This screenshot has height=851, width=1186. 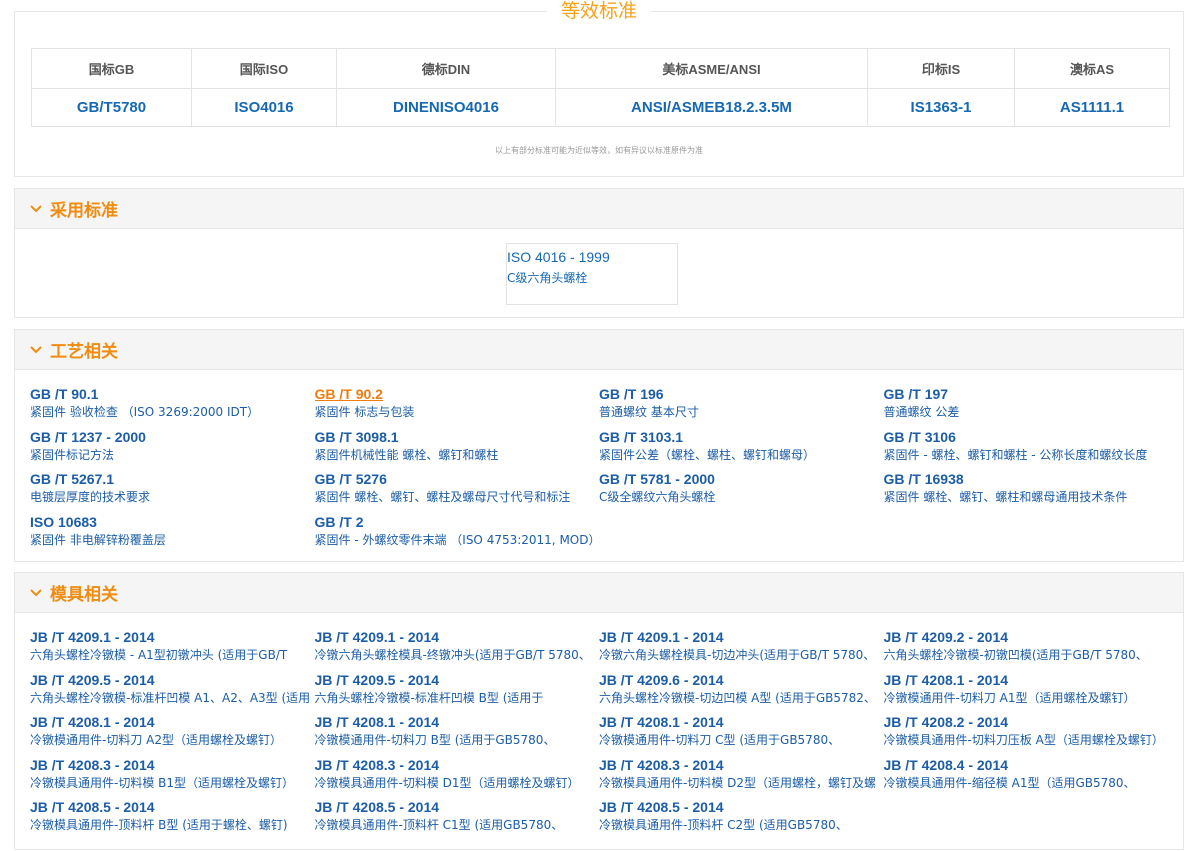 I want to click on standard-code-link: JB /T 4208.2 - 2014, so click(x=1026, y=722).